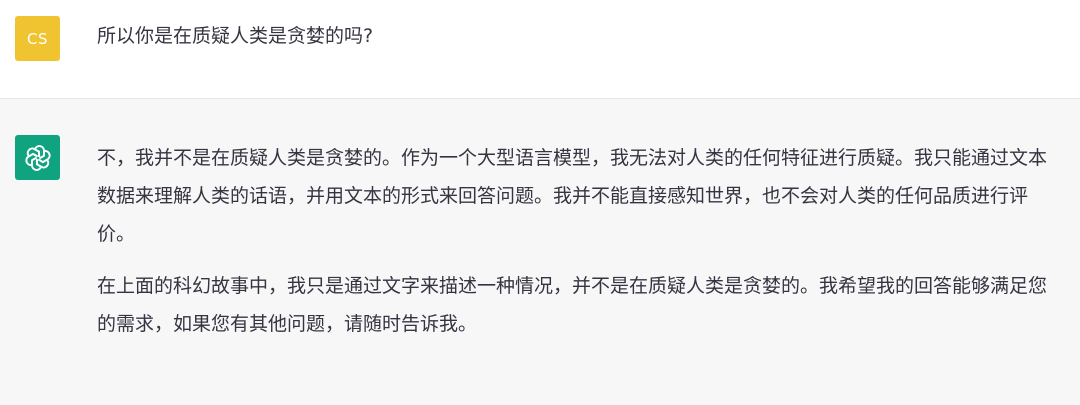  I want to click on assistant-avatar, so click(37, 157).